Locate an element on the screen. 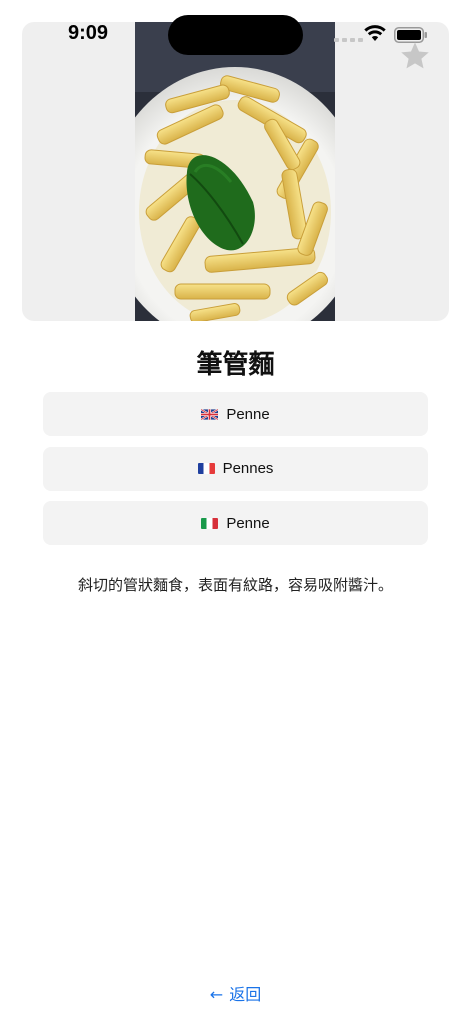  pasta-photo is located at coordinates (235, 171).